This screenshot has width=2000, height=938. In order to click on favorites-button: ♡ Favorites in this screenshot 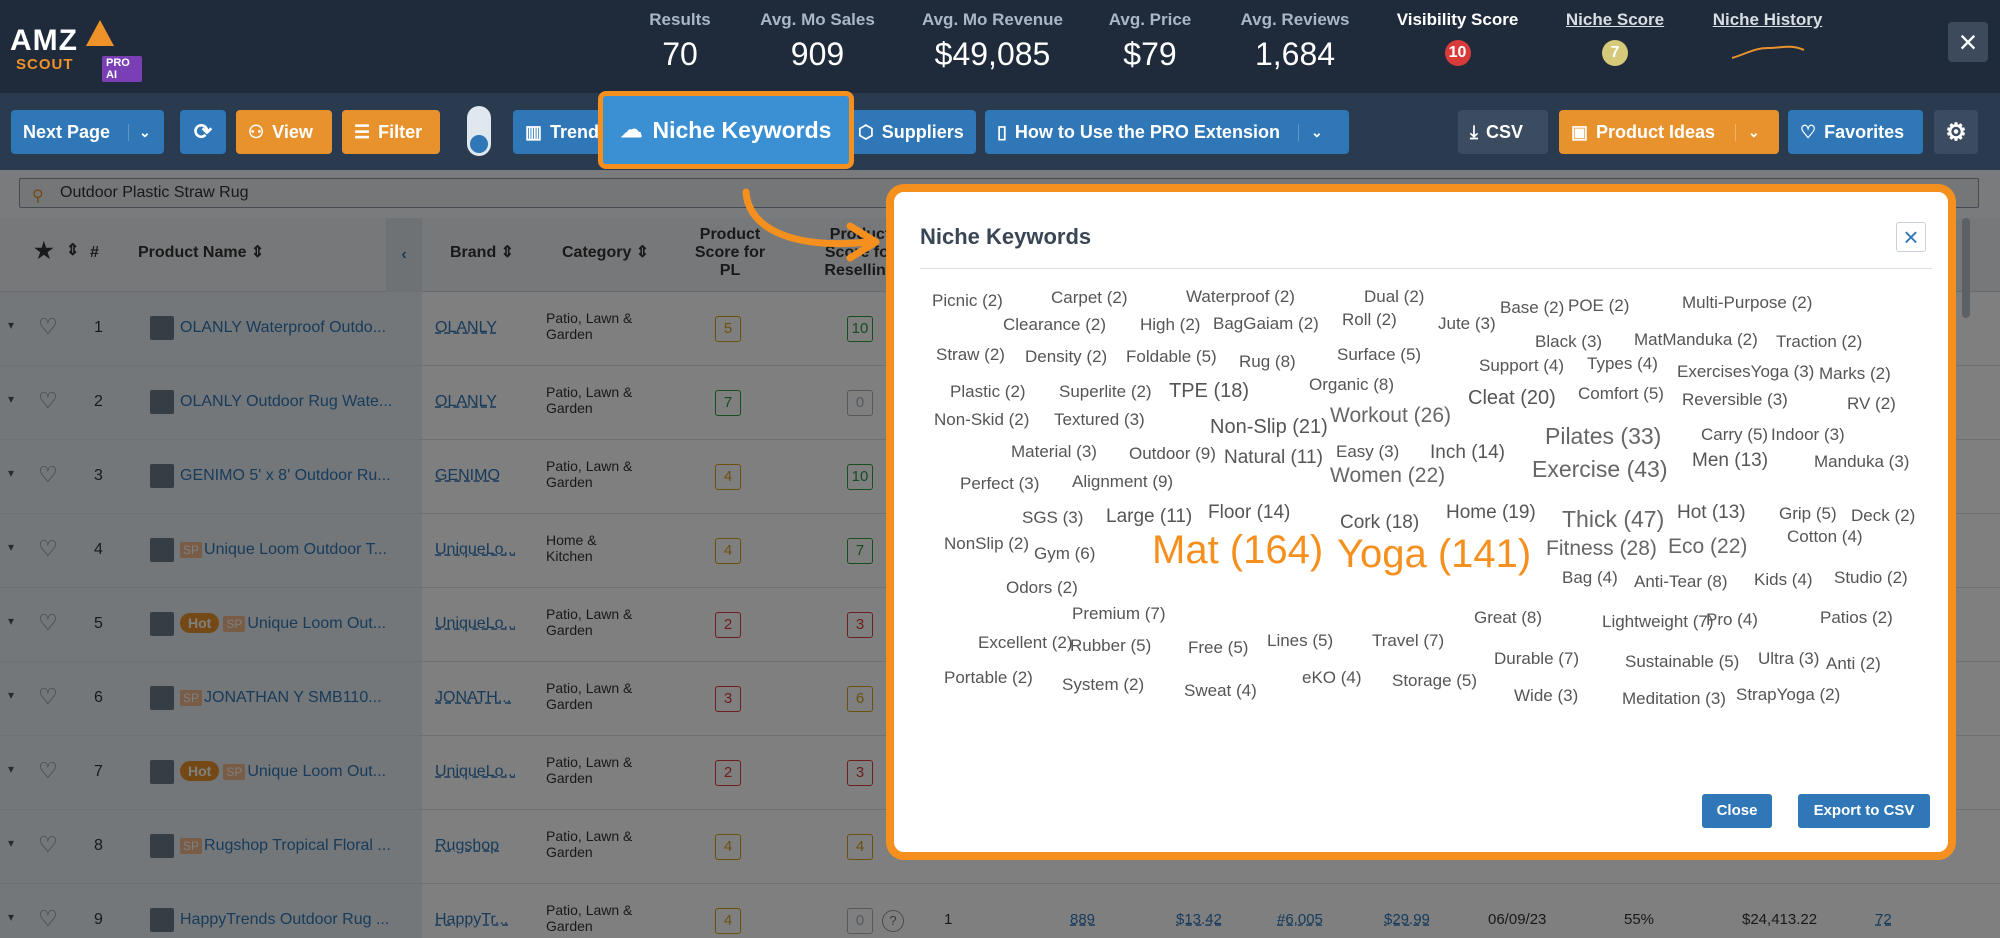, I will do `click(1855, 132)`.